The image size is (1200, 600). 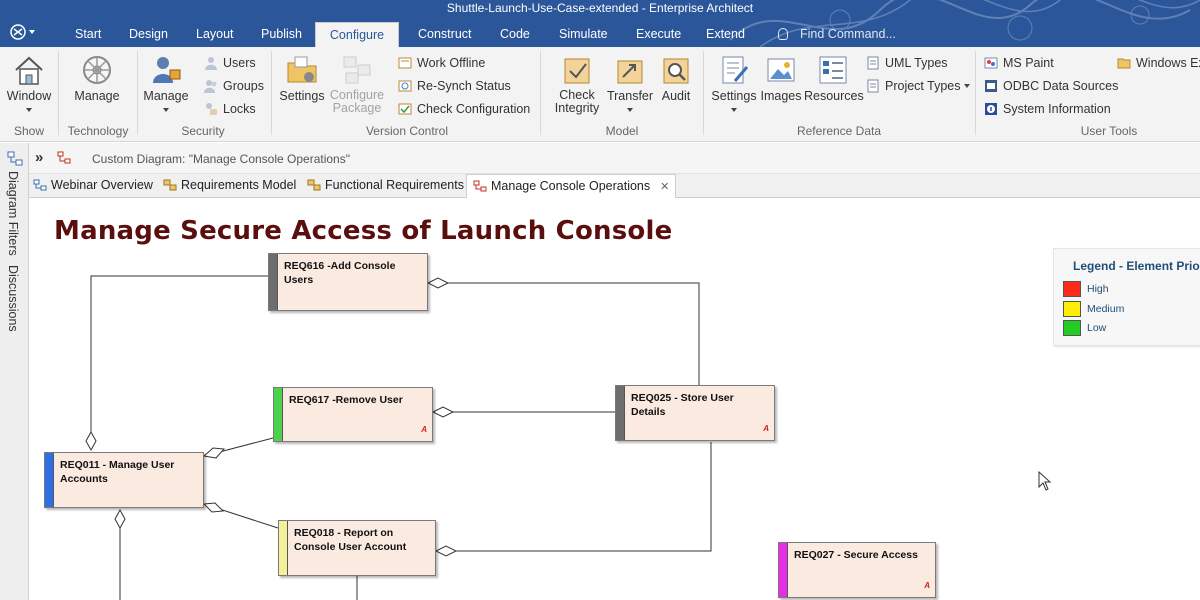 I want to click on audit-label: Audit, so click(x=676, y=96).